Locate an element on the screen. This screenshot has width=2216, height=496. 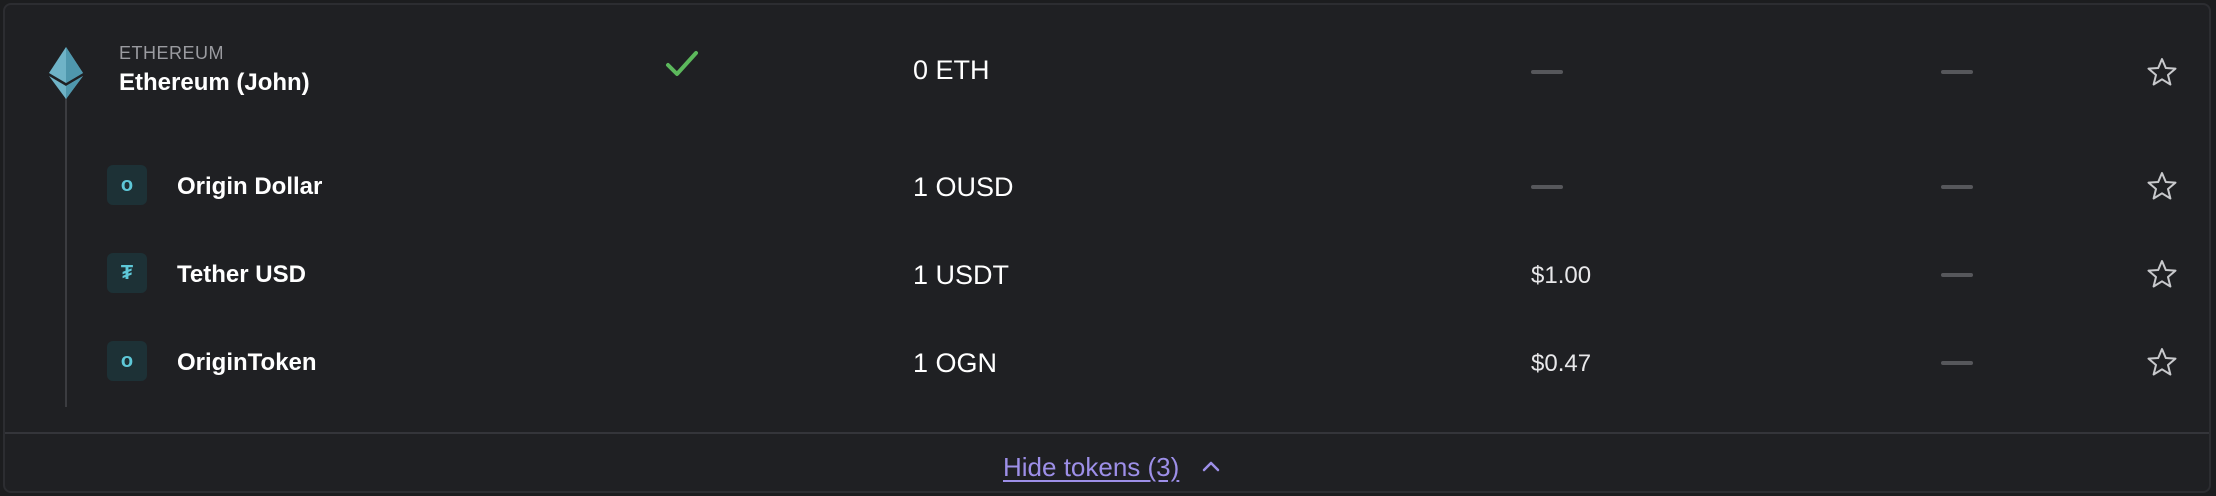
token-balance: 1 OUSD is located at coordinates (963, 187).